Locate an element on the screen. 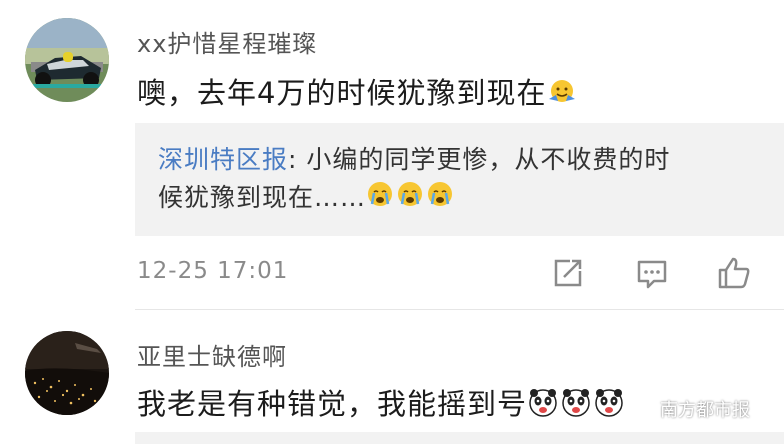 Image resolution: width=784 pixels, height=444 pixels. comment-text: 我老是有种错觉，我能摇到号 is located at coordinates (382, 403).